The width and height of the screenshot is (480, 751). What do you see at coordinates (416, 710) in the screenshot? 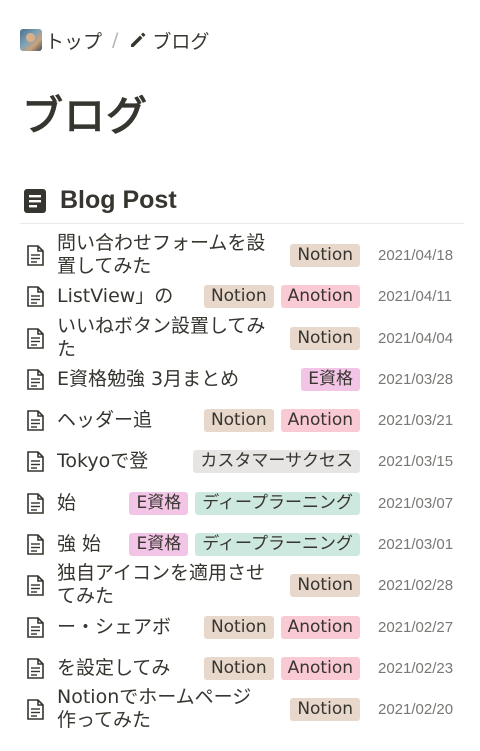
I see `post-date: 2021/02/20` at bounding box center [416, 710].